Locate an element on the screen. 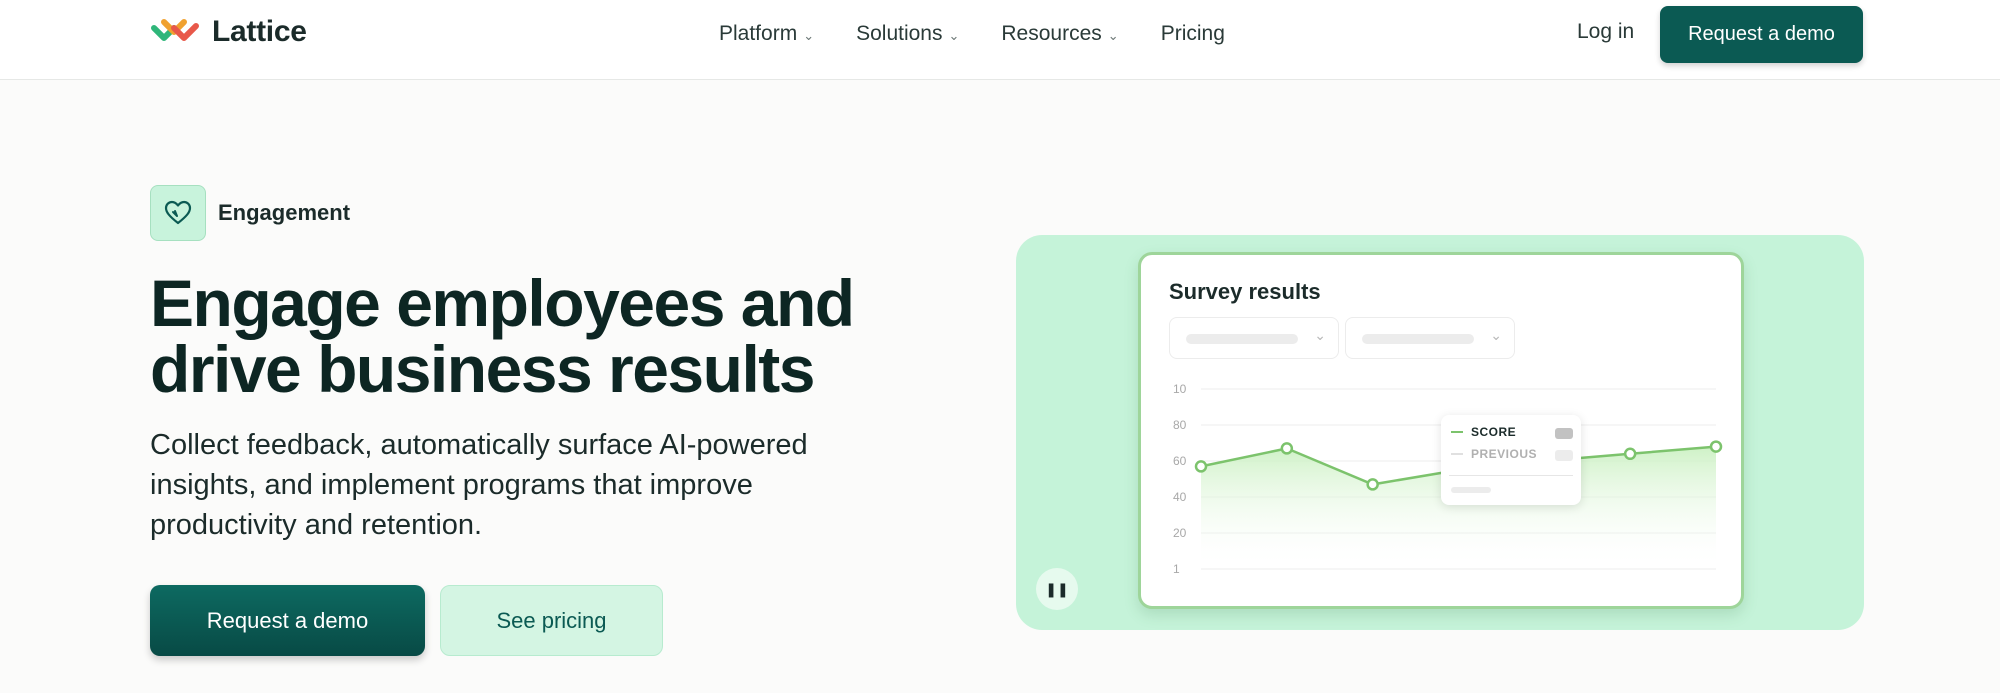 The image size is (2000, 693). y-tick-label: 60 is located at coordinates (1180, 461).